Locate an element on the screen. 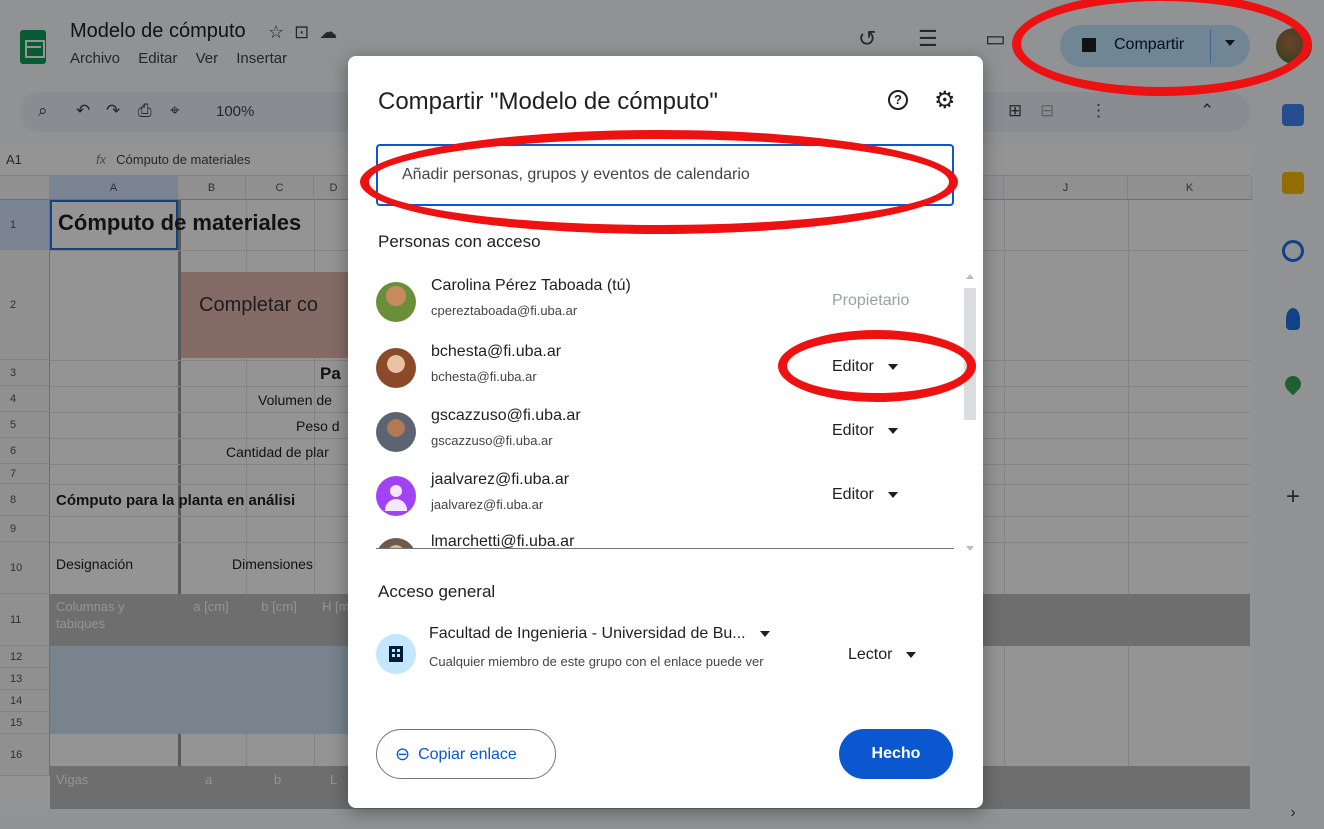 Image resolution: width=1324 pixels, height=829 pixels. people-with-access-heading: Personas con acceso is located at coordinates (459, 241).